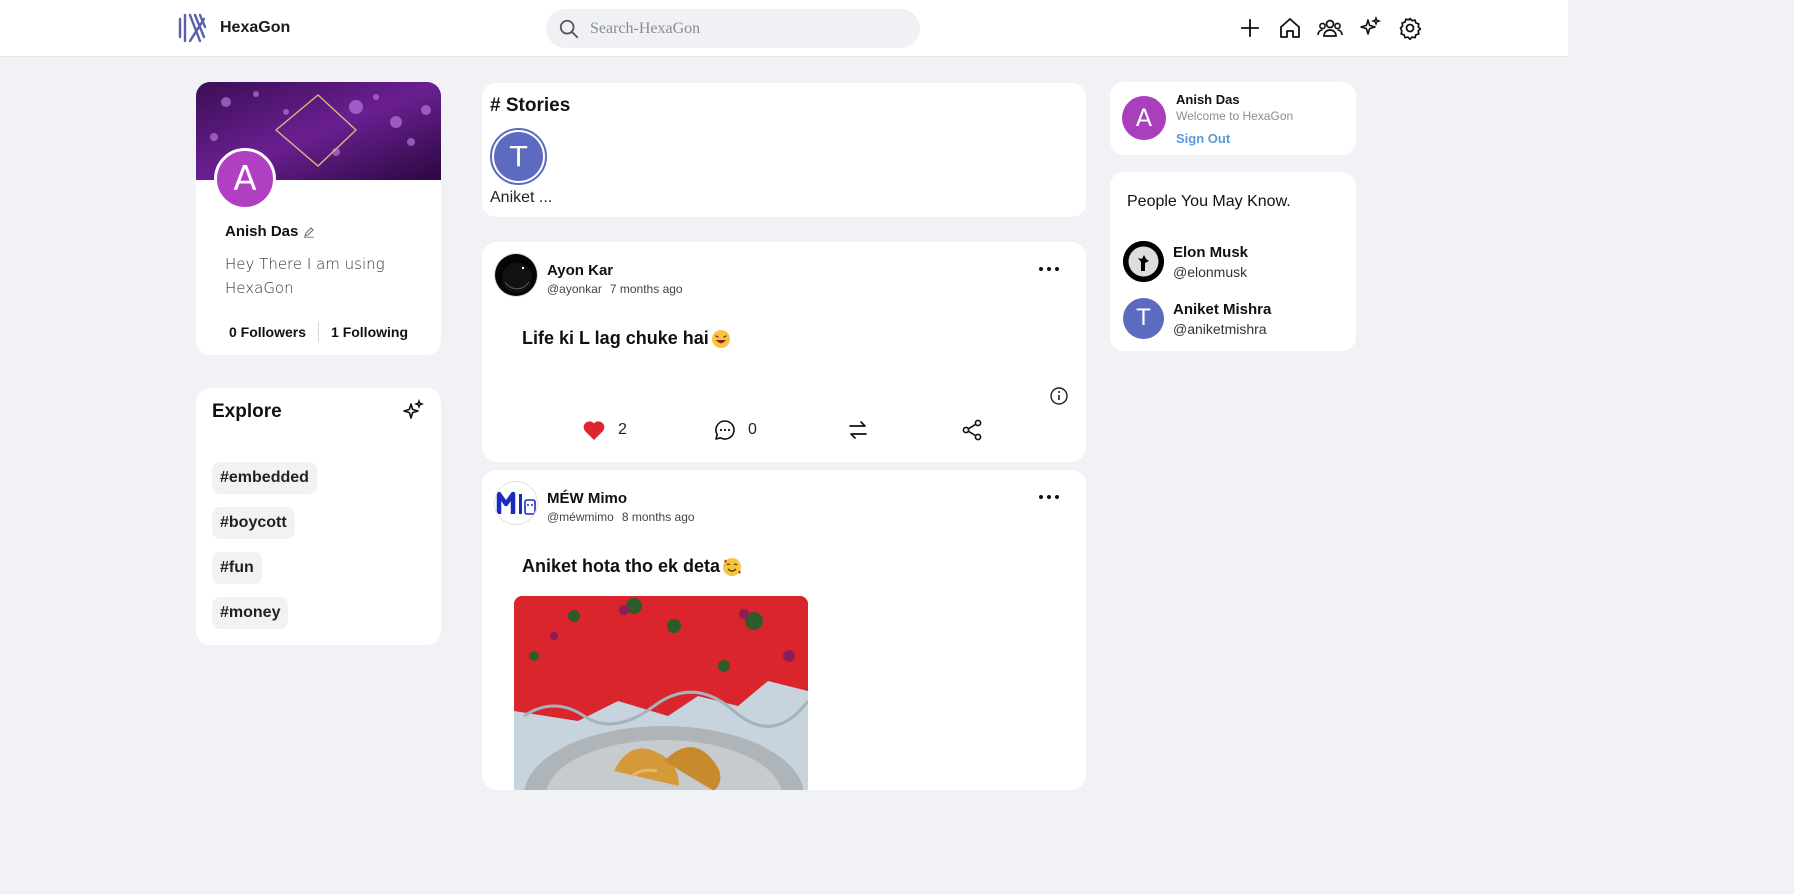 The height and width of the screenshot is (894, 1794). I want to click on story-item: T, so click(518, 156).